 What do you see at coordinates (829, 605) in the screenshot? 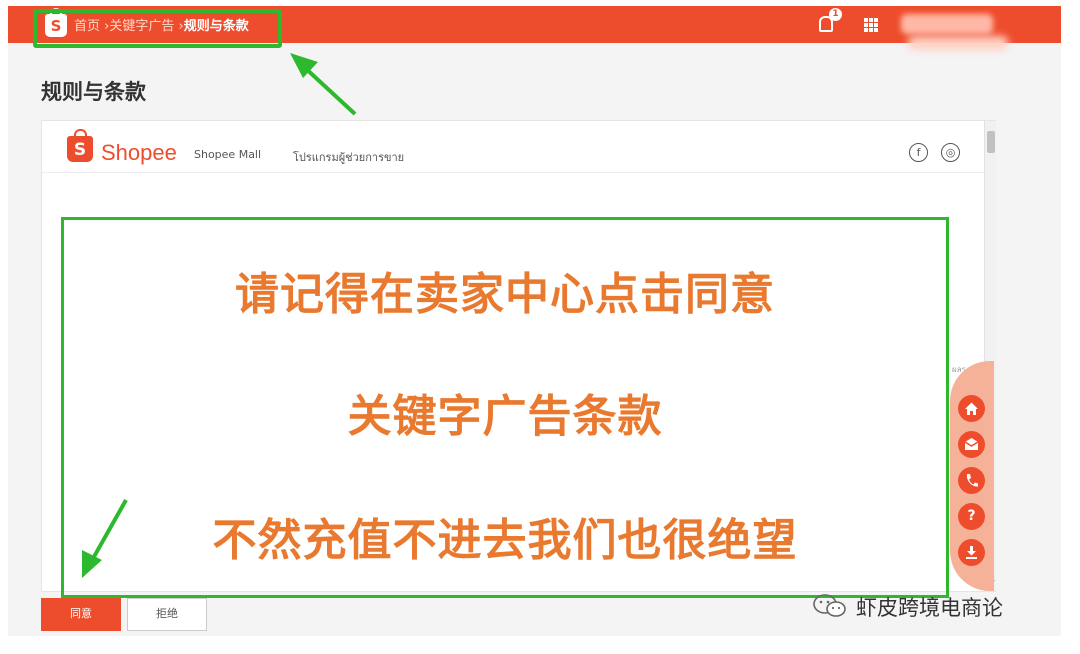
I see `wechat-icon` at bounding box center [829, 605].